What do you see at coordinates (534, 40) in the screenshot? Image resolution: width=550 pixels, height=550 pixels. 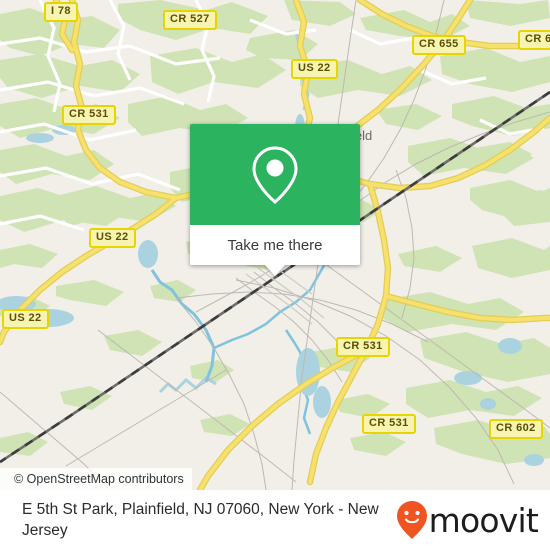 I see `road-shield: CR 6` at bounding box center [534, 40].